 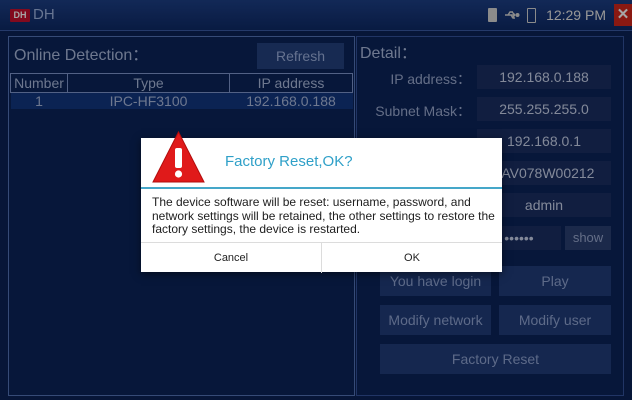 I want to click on ok-button: OK, so click(x=411, y=258).